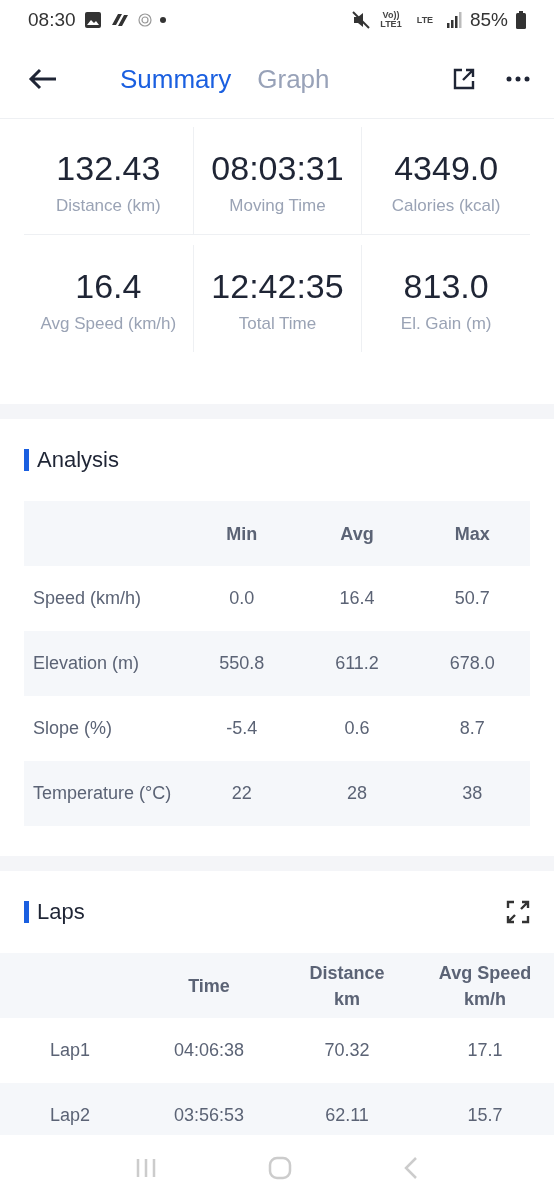 Image resolution: width=554 pixels, height=1200 pixels. Describe the element at coordinates (356, 793) in the screenshot. I see `table-cell-text: 28` at that location.